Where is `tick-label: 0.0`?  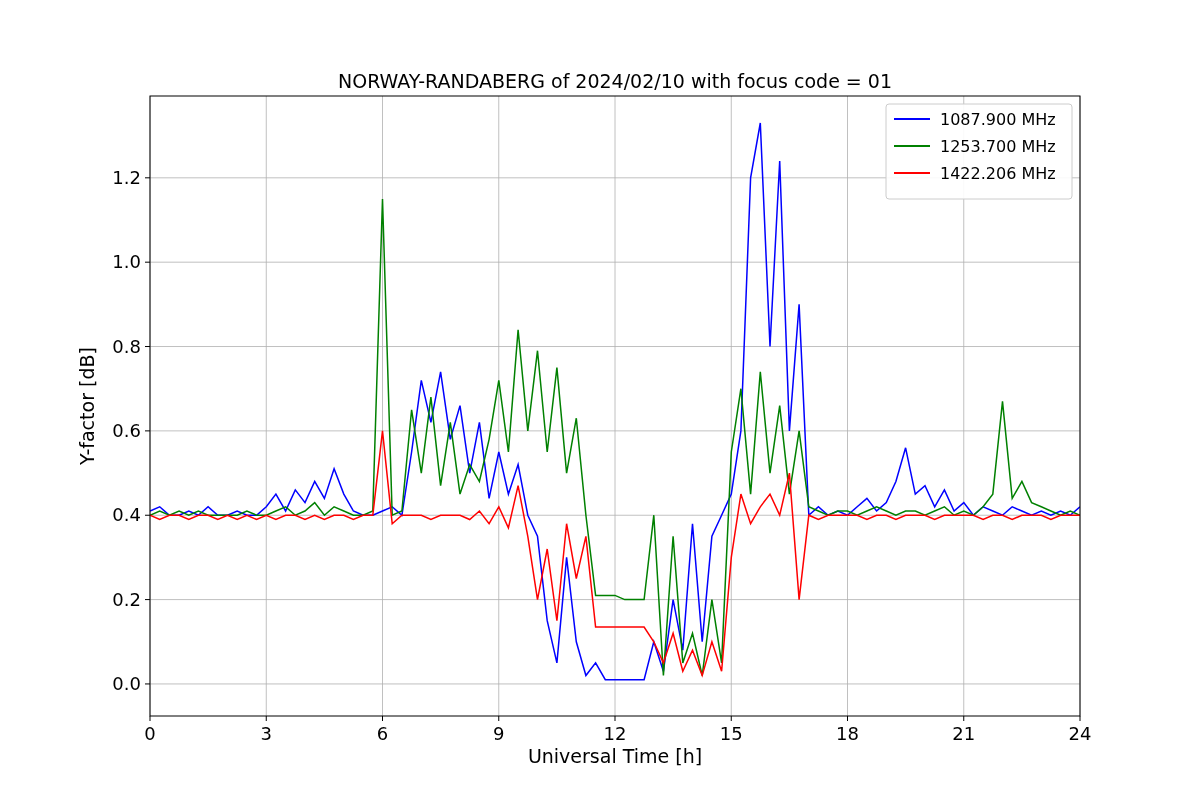
tick-label: 0.0 is located at coordinates (126, 683).